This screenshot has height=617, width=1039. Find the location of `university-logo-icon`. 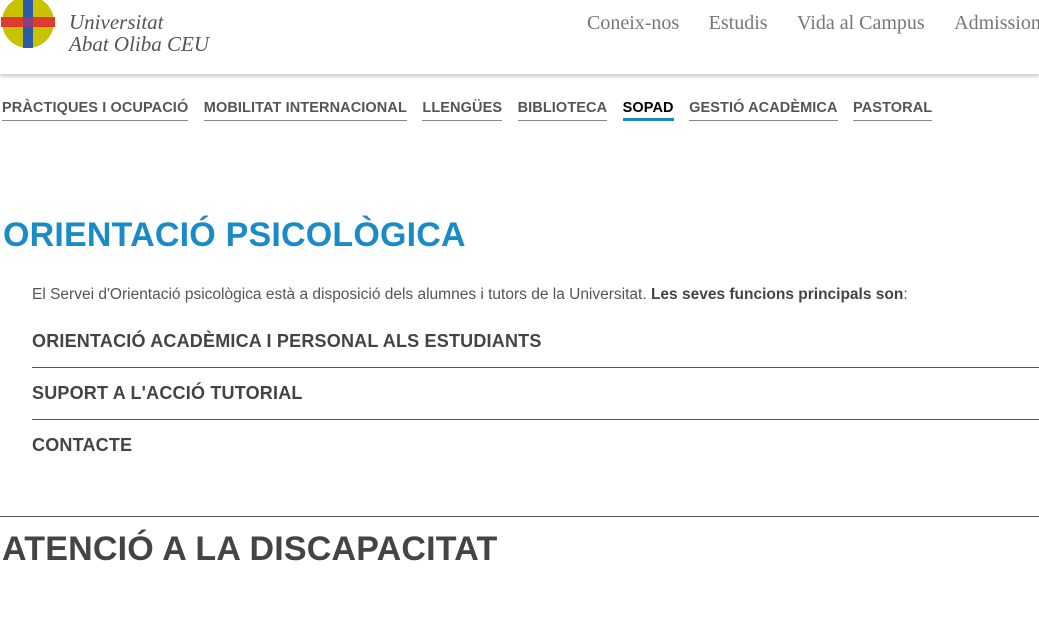

university-logo-icon is located at coordinates (28, 24).